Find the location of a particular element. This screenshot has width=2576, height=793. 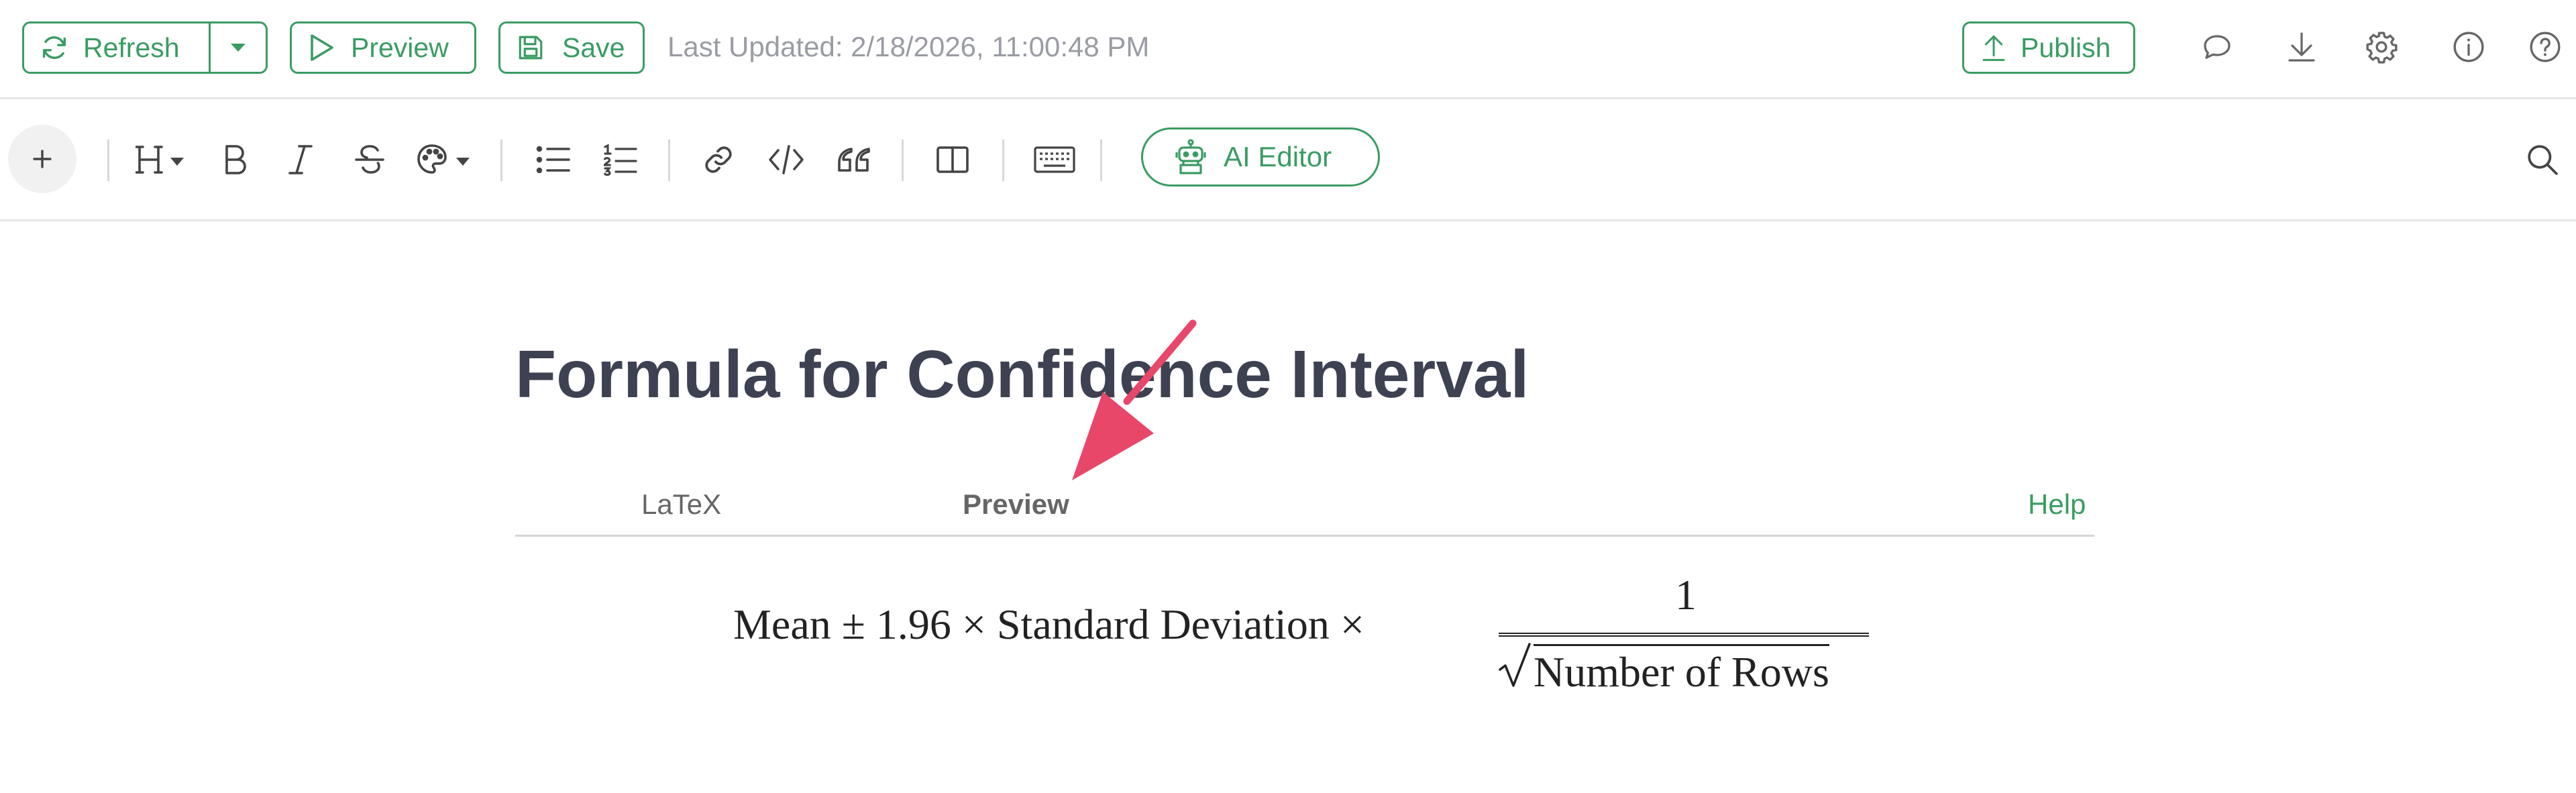

link-icon is located at coordinates (718, 159).